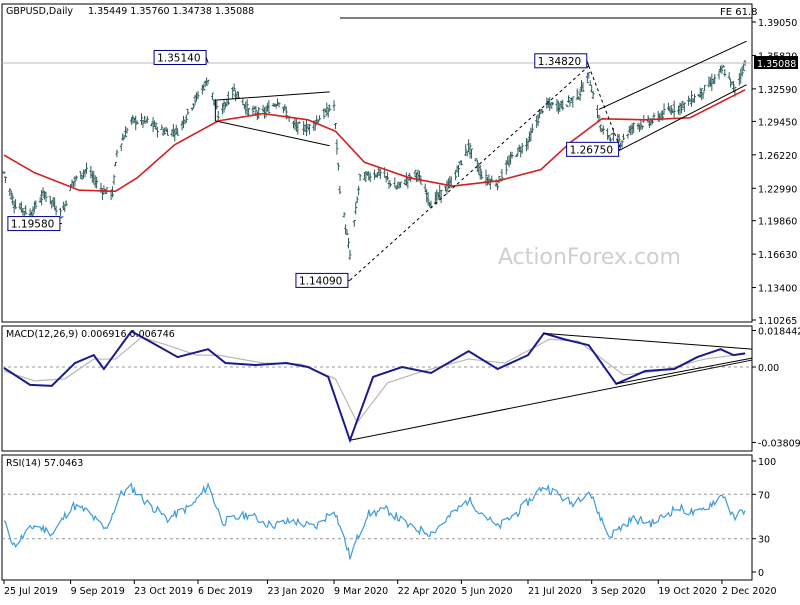 This screenshot has width=800, height=605. What do you see at coordinates (777, 289) in the screenshot?
I see `price-tick-label: 1.13400` at bounding box center [777, 289].